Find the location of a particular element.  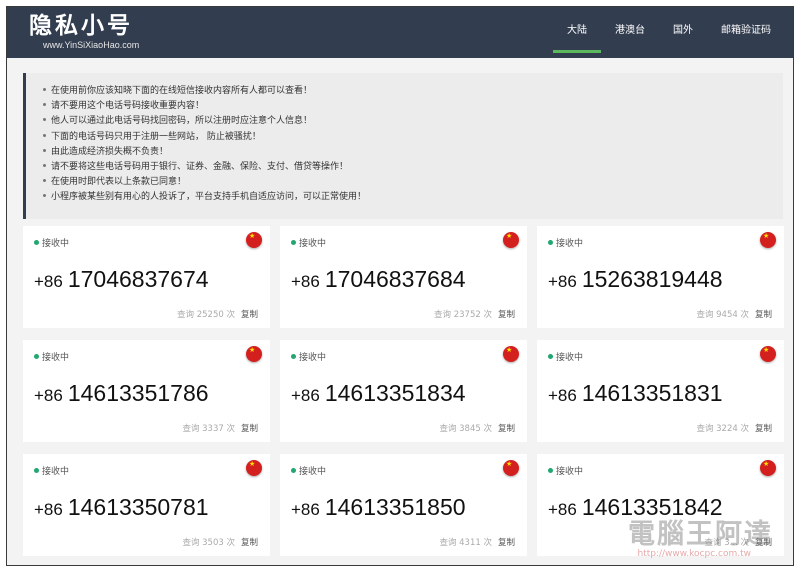

notice-item: 他人可以通过此电话号码找回密码，所以注册时应注意个人信息！ is located at coordinates (413, 121).